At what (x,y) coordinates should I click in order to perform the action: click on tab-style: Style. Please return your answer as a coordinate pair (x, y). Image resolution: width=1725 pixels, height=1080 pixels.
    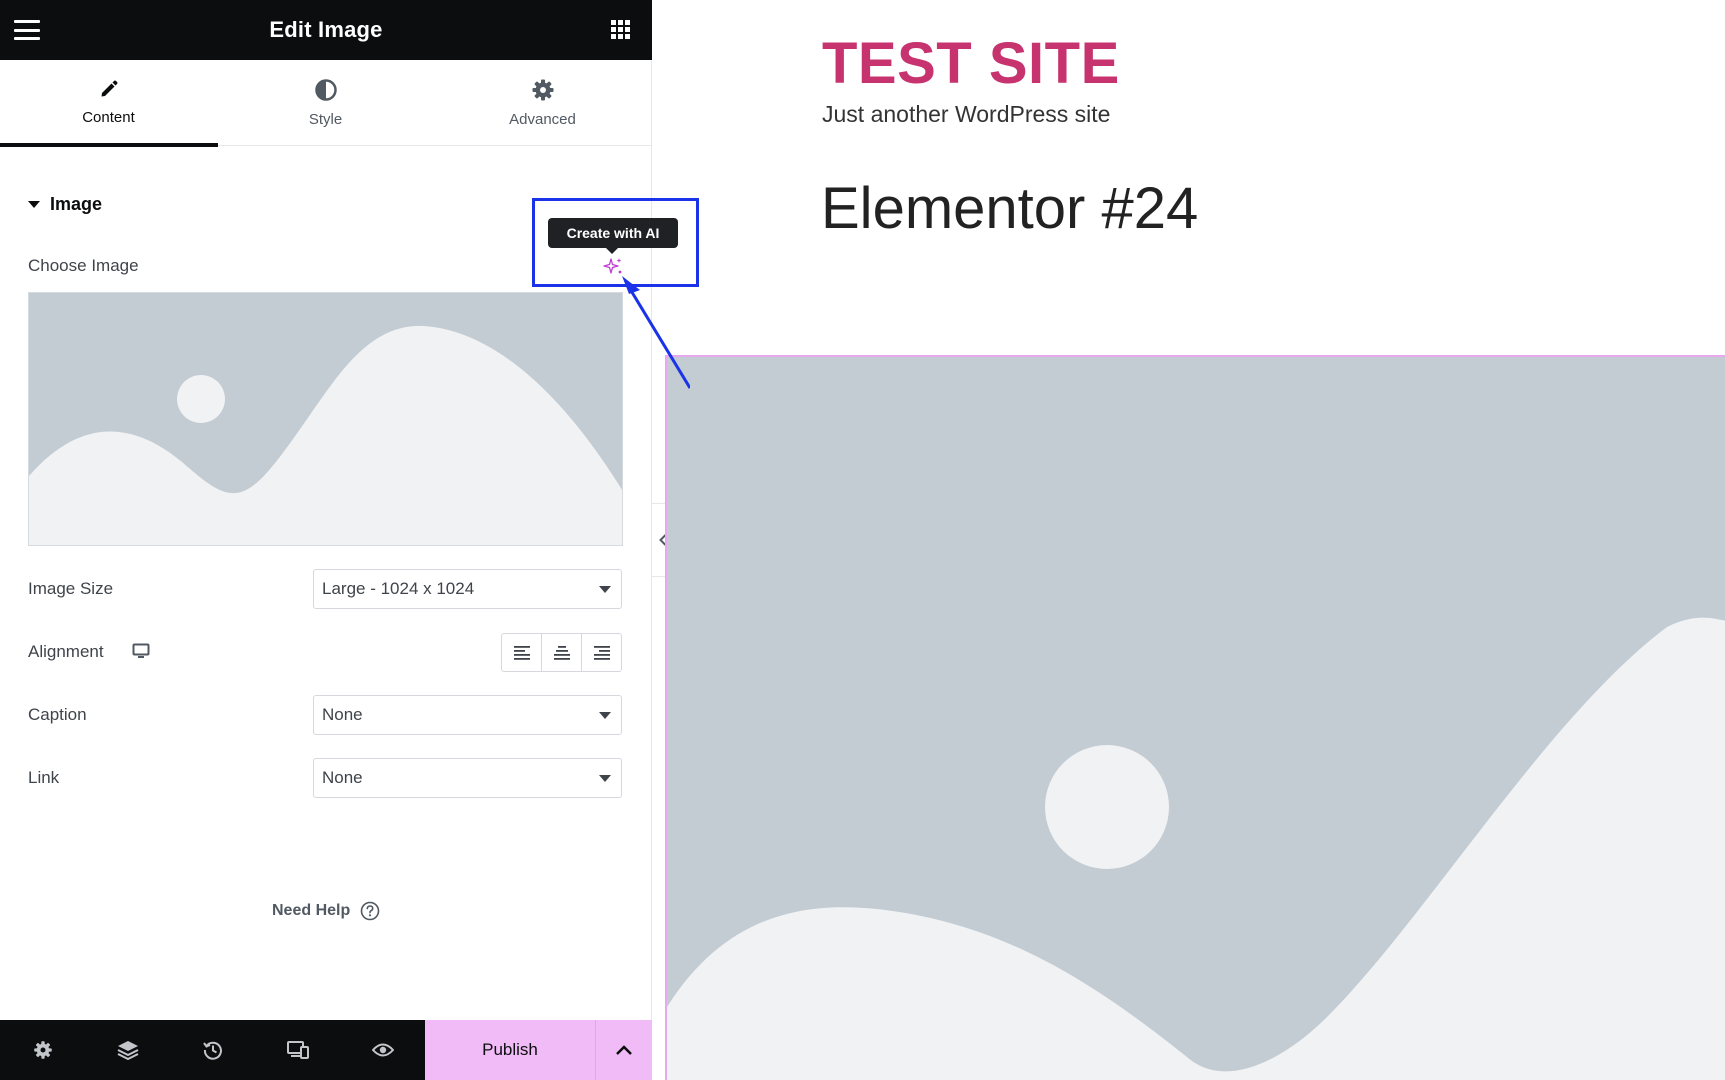
    Looking at the image, I should click on (325, 103).